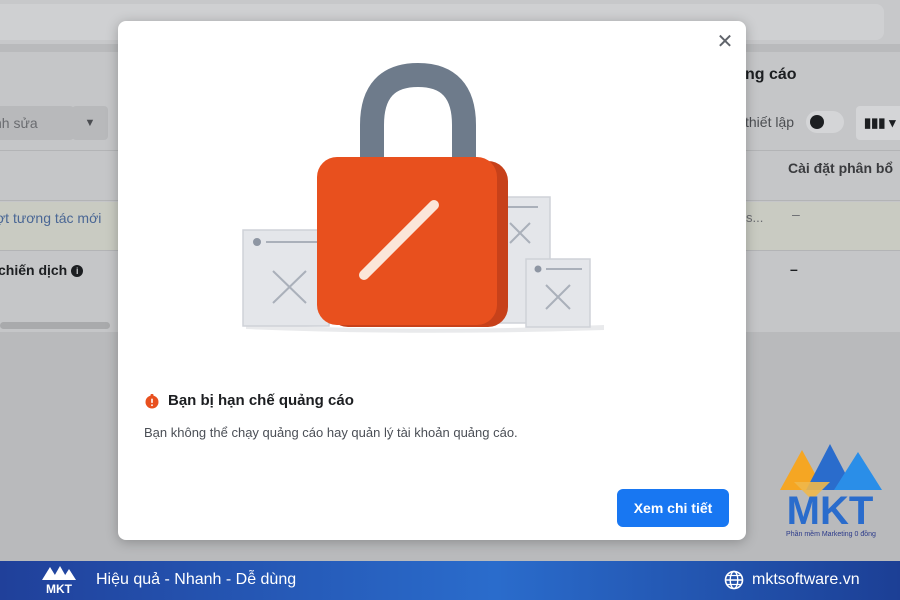  I want to click on right-panel-title: ng cáo, so click(771, 74).